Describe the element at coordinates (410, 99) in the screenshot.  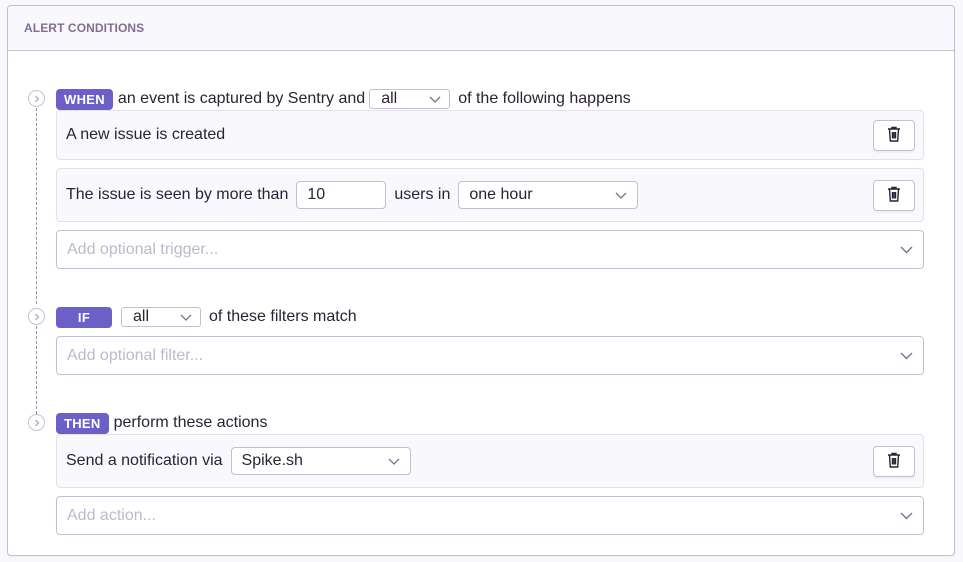
I see `when-match-select: all` at that location.